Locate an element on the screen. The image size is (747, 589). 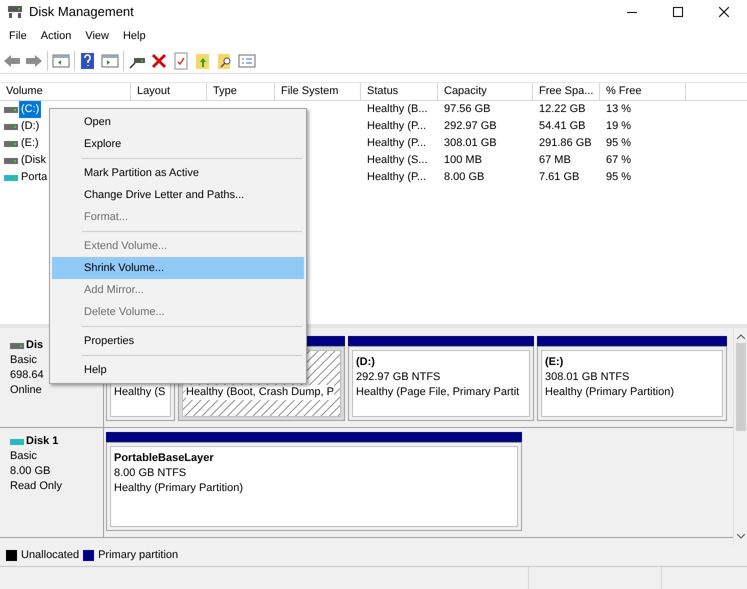
folder-up-icon is located at coordinates (203, 61).